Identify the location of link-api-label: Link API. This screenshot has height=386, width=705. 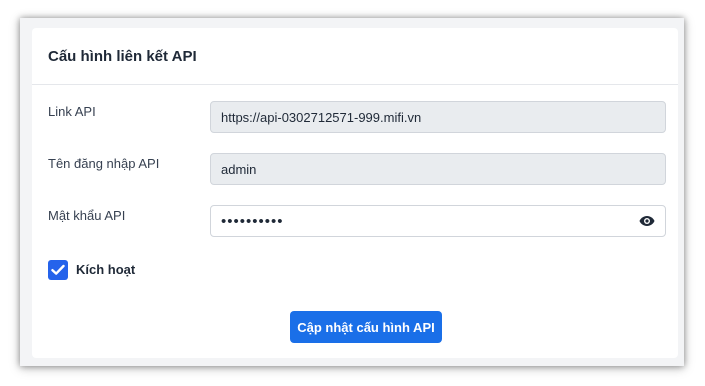
(72, 111).